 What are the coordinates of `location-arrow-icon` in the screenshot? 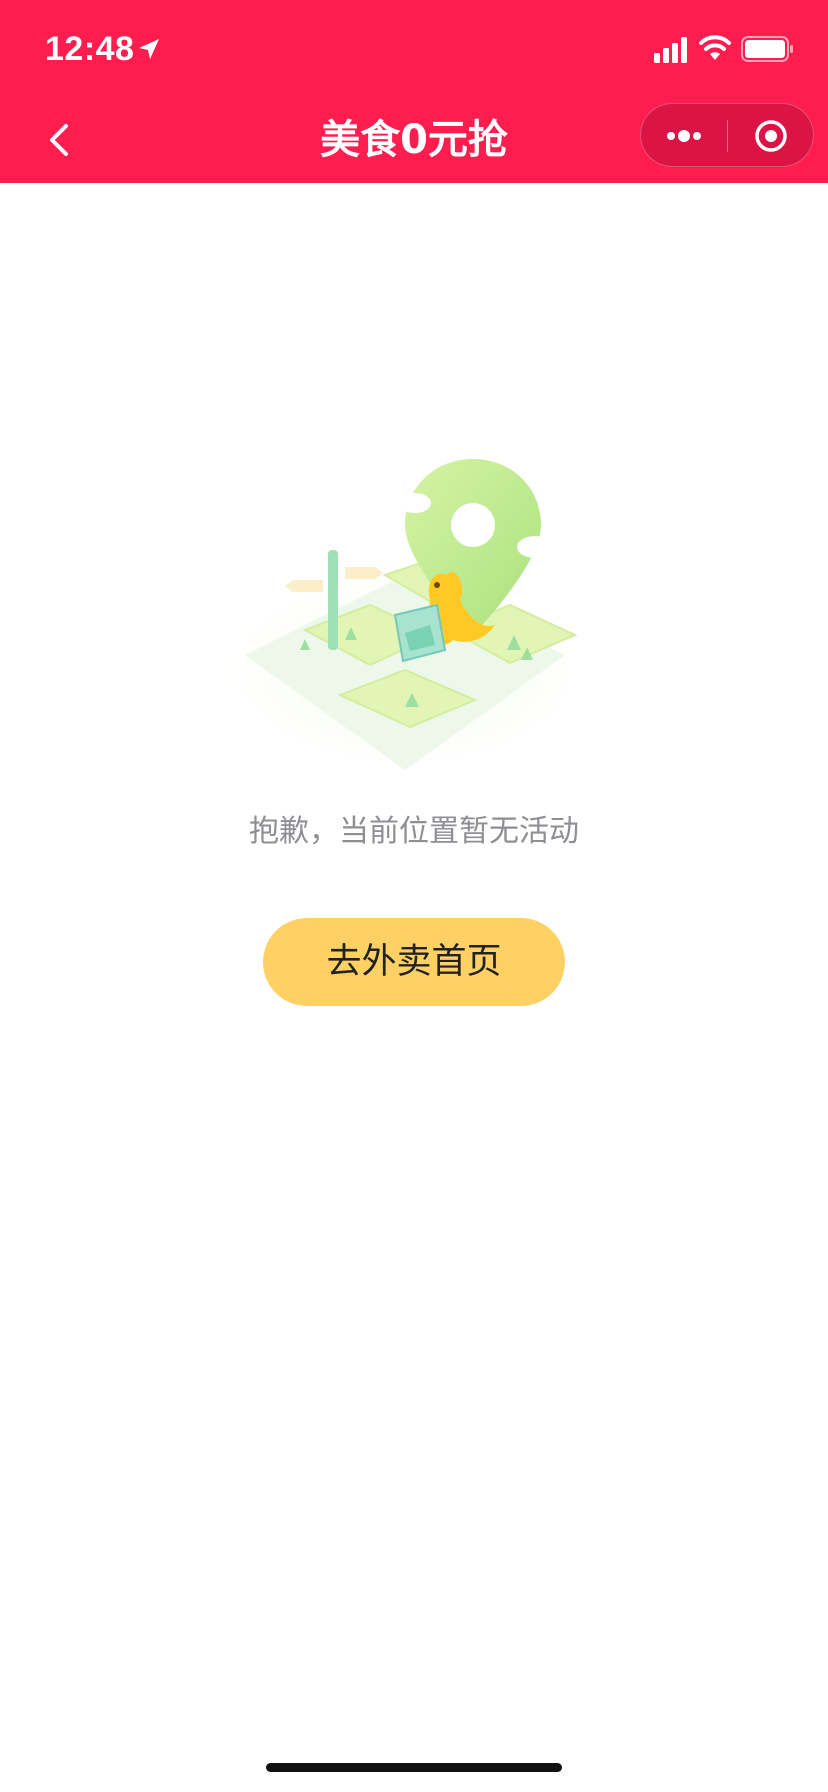 It's located at (149, 49).